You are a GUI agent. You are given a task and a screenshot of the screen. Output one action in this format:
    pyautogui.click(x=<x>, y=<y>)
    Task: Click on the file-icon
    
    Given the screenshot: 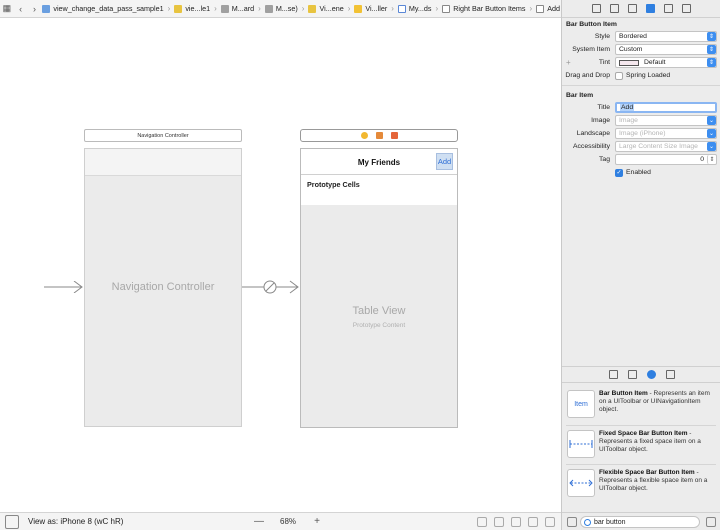 What is the action you would take?
    pyautogui.click(x=46, y=8)
    